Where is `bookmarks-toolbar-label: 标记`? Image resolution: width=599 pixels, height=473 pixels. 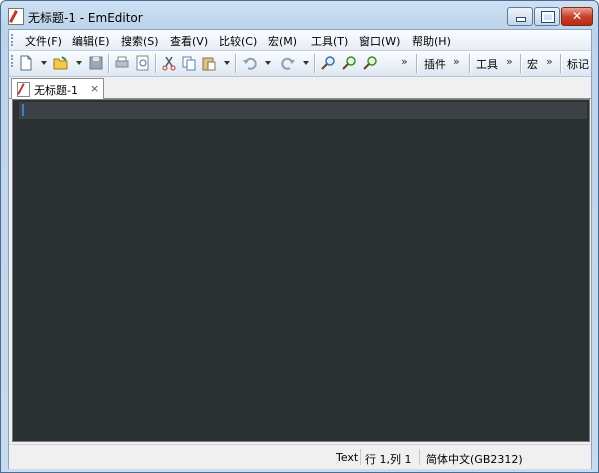
bookmarks-toolbar-label: 标记 is located at coordinates (578, 64).